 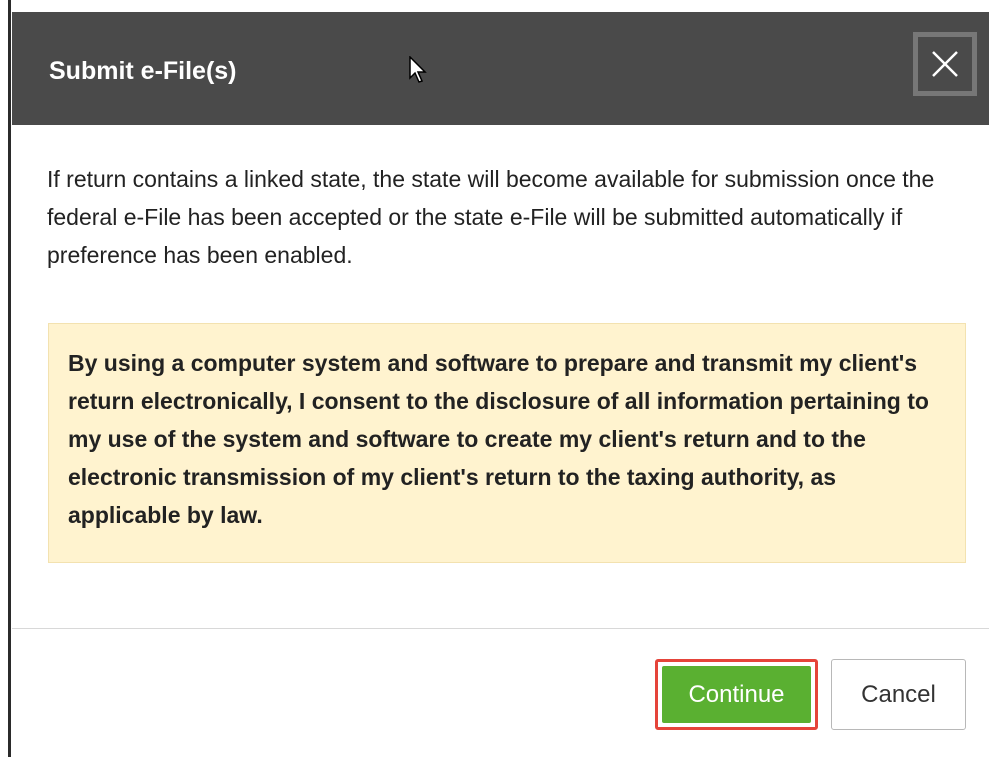 What do you see at coordinates (500, 68) in the screenshot?
I see `dialog-header: Submit e-File(s)` at bounding box center [500, 68].